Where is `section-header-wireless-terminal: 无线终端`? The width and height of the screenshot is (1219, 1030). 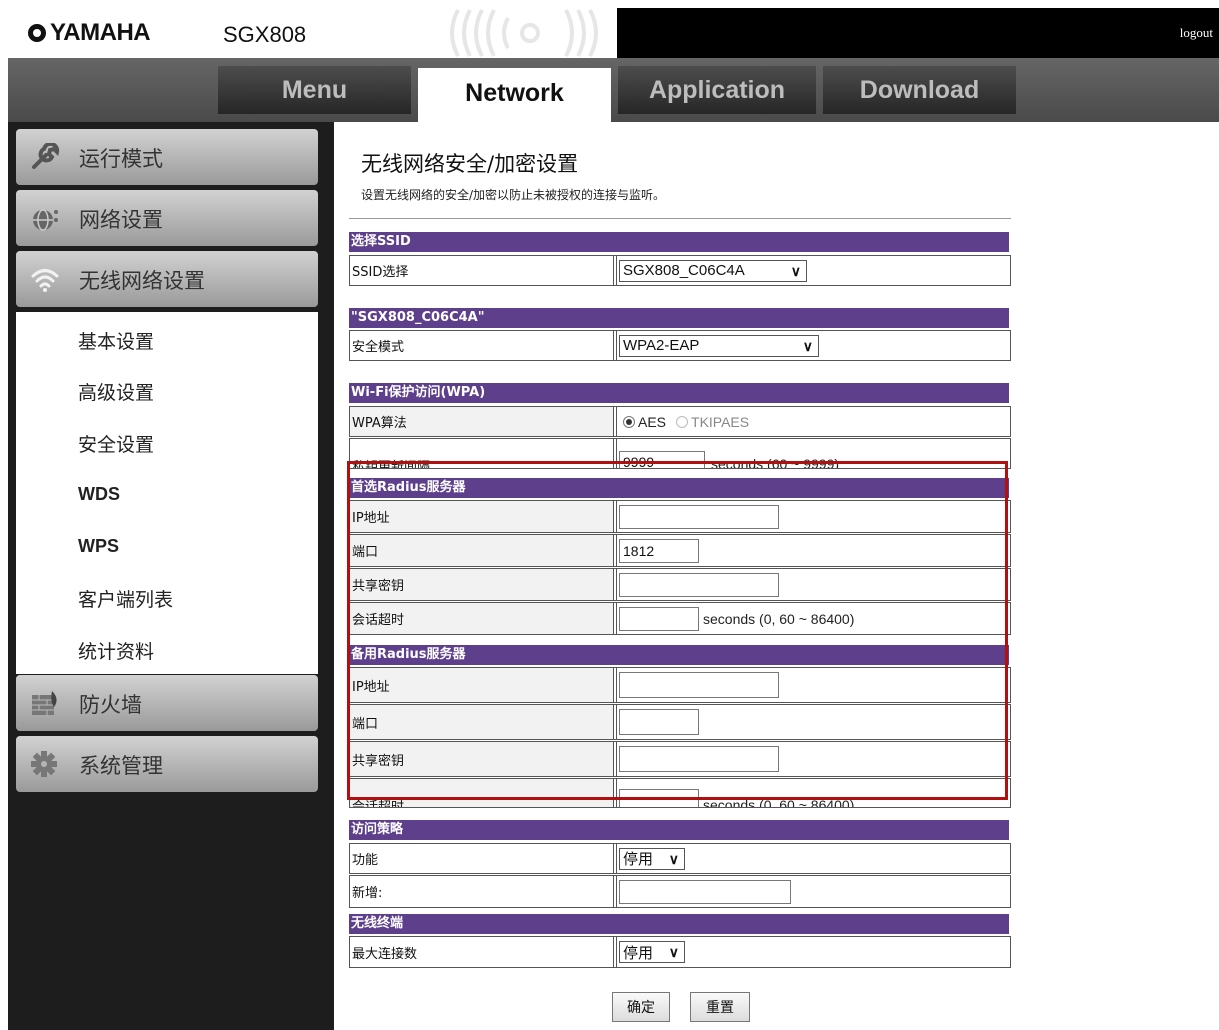
section-header-wireless-terminal: 无线终端 is located at coordinates (679, 924).